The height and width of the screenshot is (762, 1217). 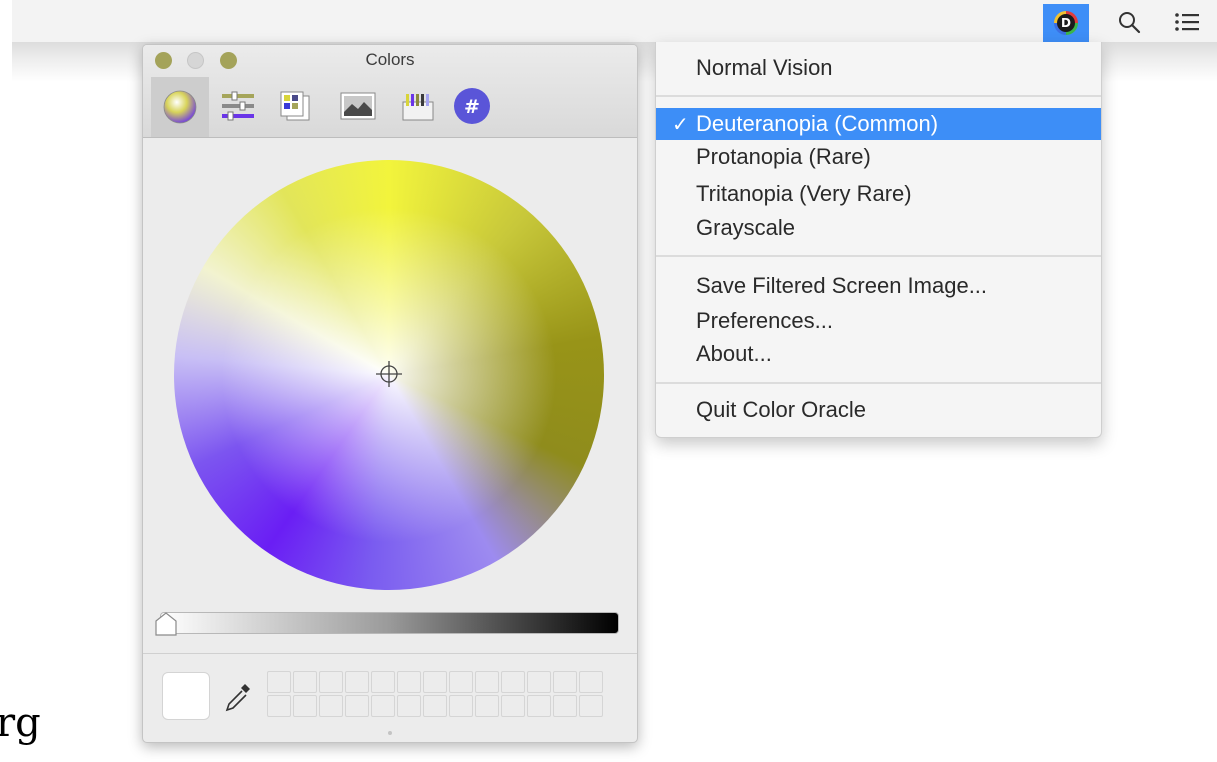 I want to click on menu-item-label: Protanopia (Rare), so click(x=783, y=156).